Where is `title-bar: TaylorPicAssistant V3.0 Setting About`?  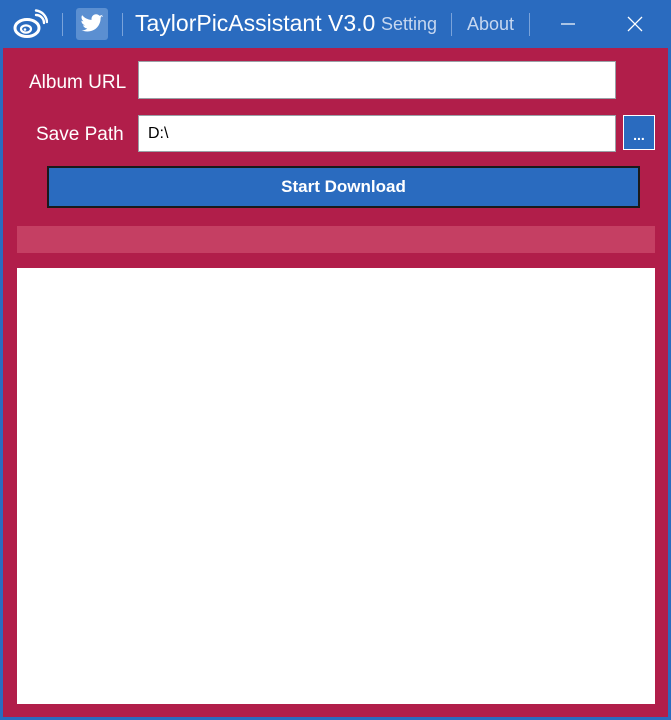 title-bar: TaylorPicAssistant V3.0 Setting About is located at coordinates (335, 24).